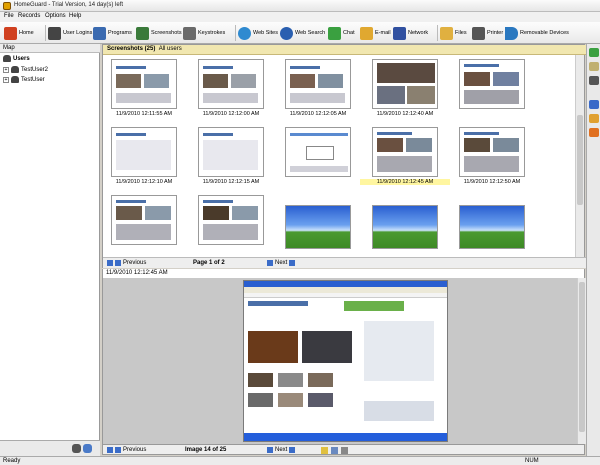  I want to click on programs-button: Programs, so click(112, 33).